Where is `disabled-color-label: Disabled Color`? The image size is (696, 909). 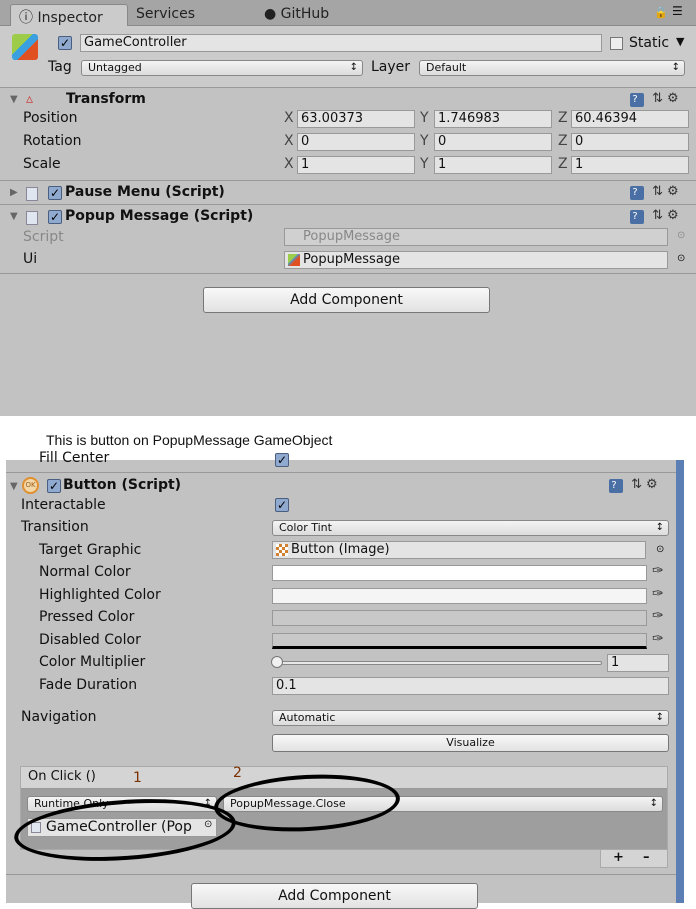
disabled-color-label: Disabled Color is located at coordinates (90, 640).